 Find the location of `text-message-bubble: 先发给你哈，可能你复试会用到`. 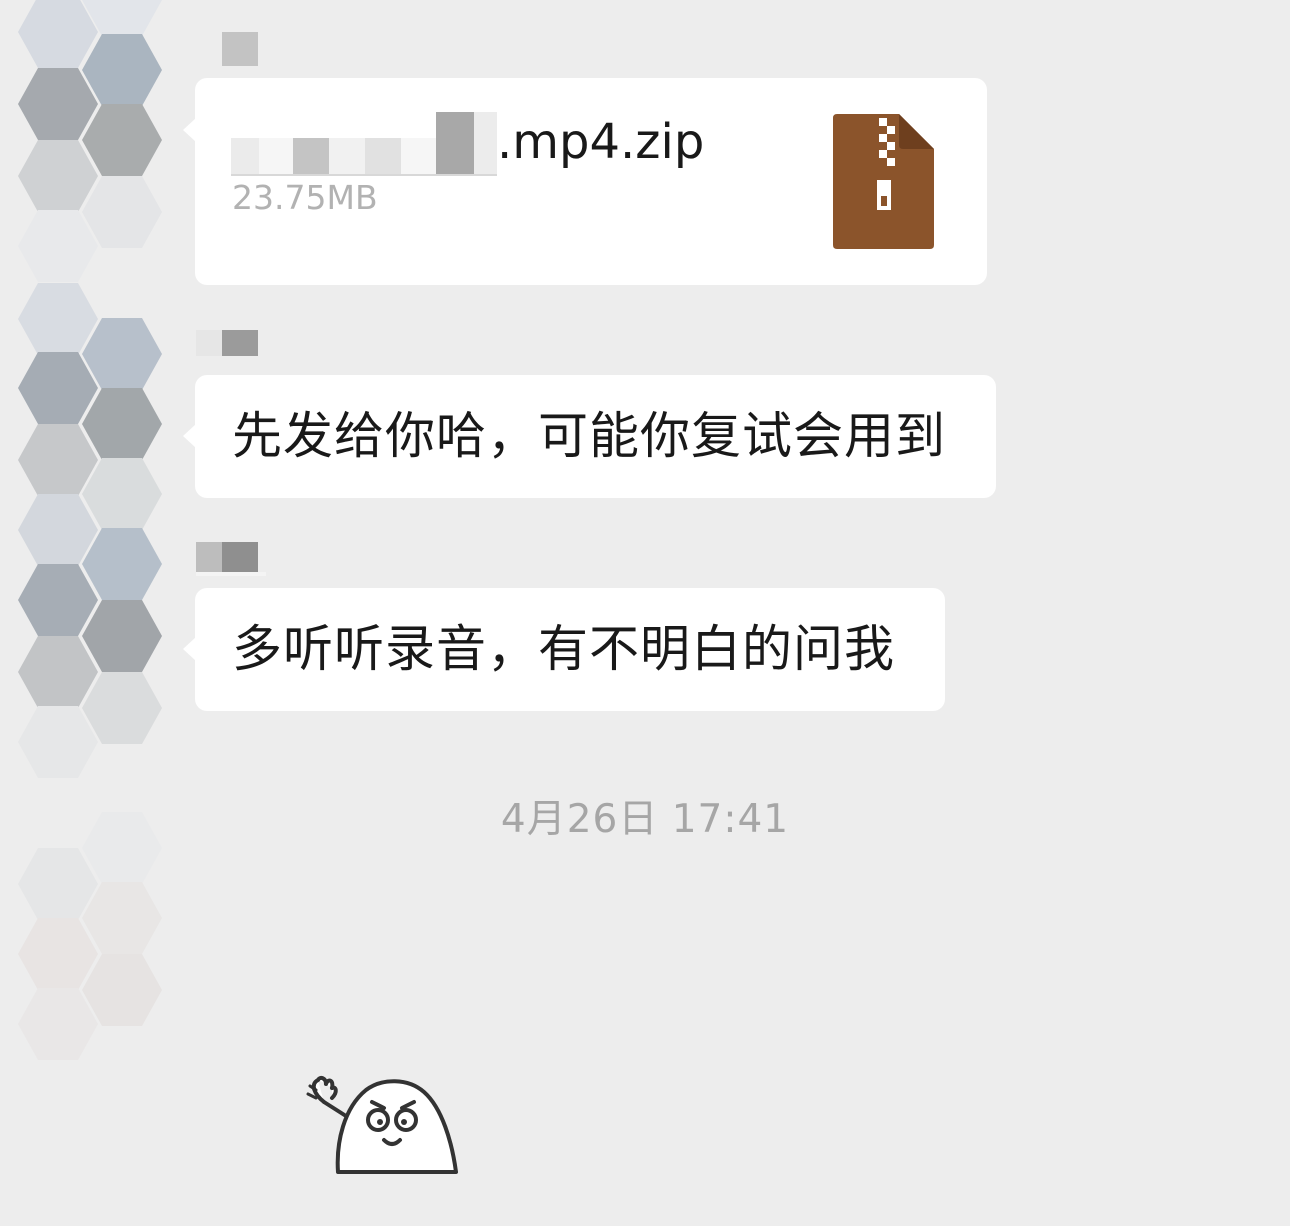

text-message-bubble: 先发给你哈，可能你复试会用到 is located at coordinates (589, 436).